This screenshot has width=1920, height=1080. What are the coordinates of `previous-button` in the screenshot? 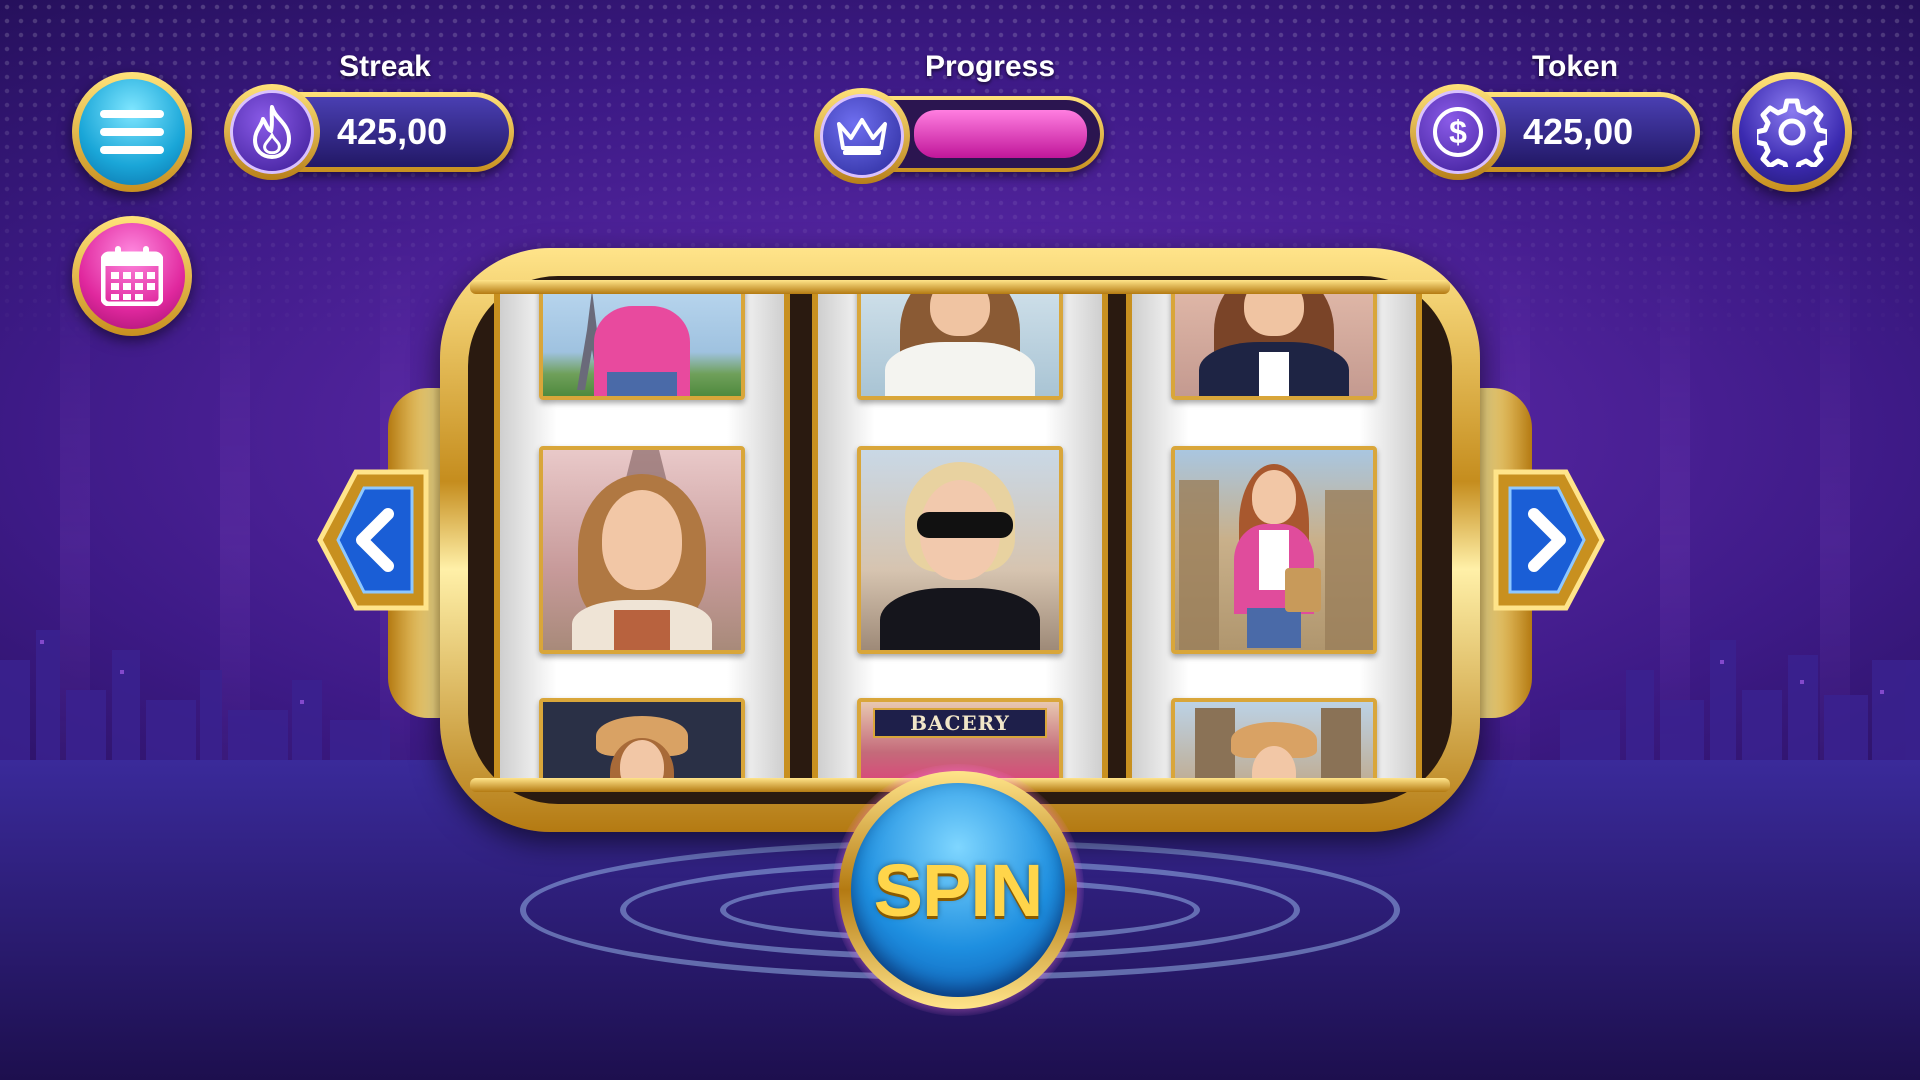 It's located at (376, 540).